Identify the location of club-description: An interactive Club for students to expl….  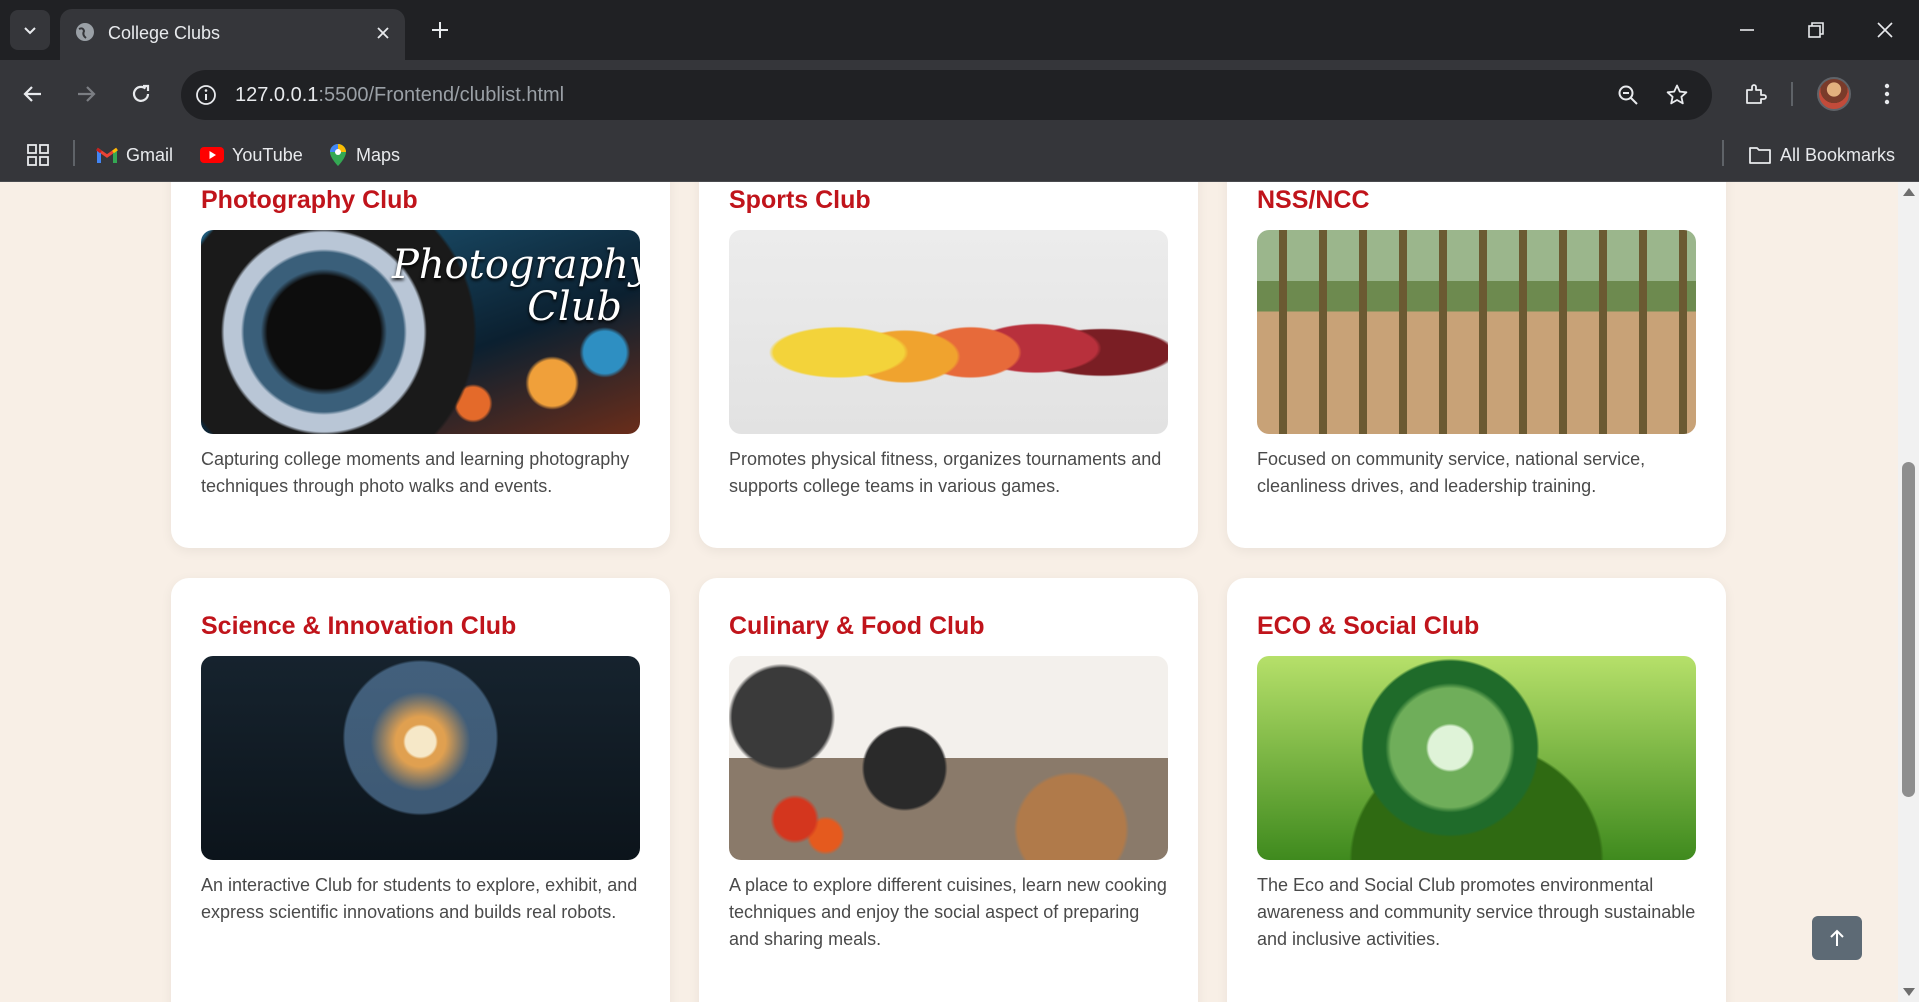
(419, 898).